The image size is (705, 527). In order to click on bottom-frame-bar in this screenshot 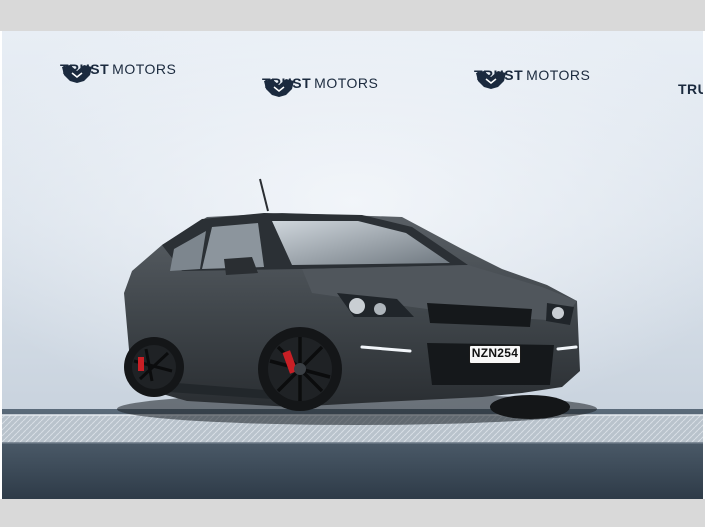, I will do `click(352, 513)`.